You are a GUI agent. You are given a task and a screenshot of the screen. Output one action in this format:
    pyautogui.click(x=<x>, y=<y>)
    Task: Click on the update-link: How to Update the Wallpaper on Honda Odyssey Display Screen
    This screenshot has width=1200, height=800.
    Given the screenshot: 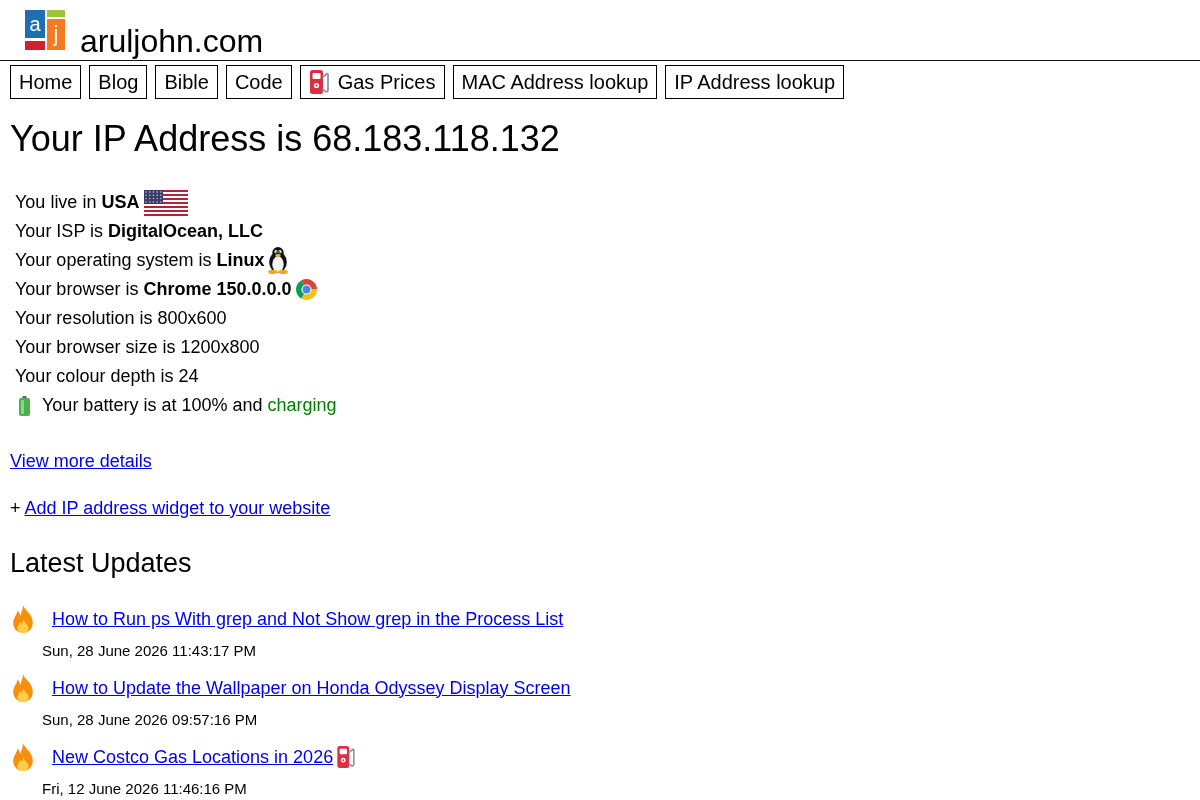 What is the action you would take?
    pyautogui.click(x=311, y=688)
    